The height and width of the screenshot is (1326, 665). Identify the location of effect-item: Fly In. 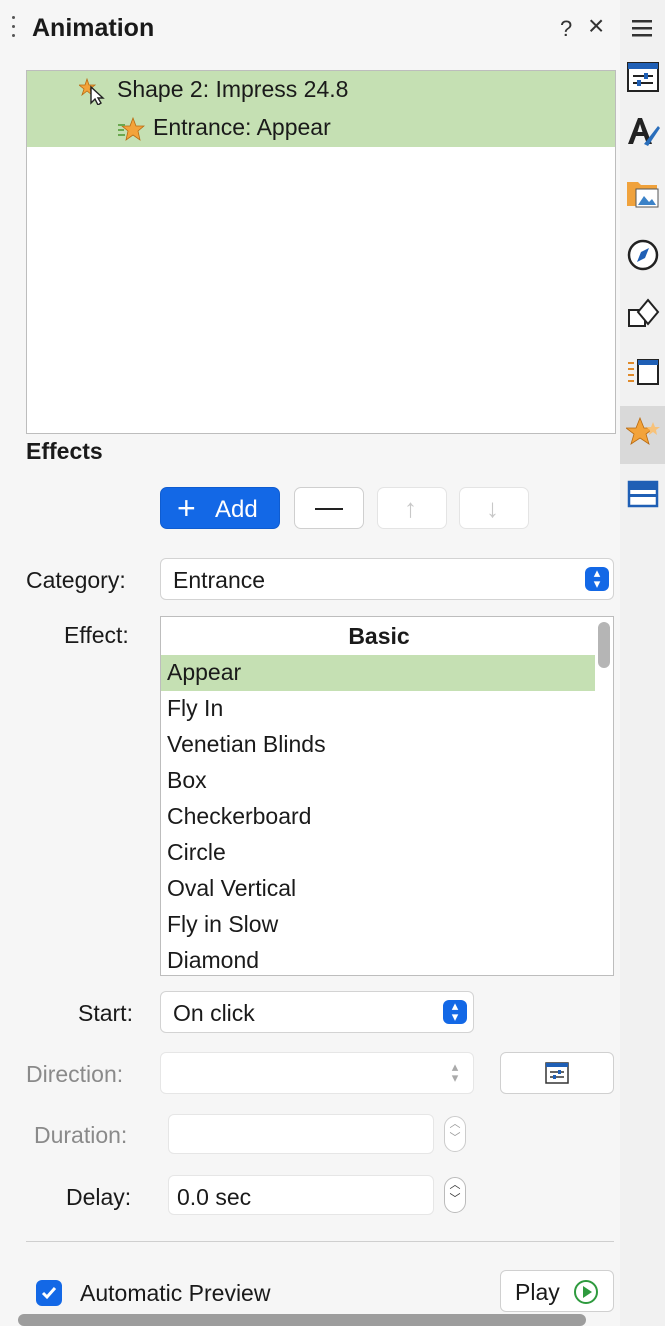
(378, 709).